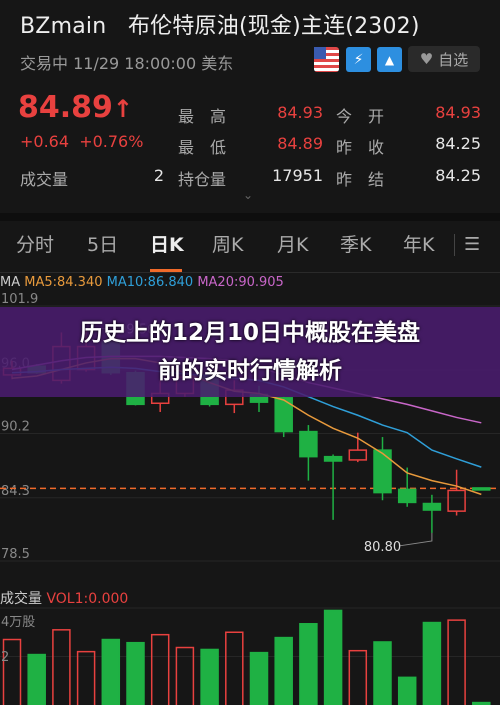  I want to click on headline-text: 历史上的12月10日中概股在美盘前的实时行情解析, so click(250, 352).